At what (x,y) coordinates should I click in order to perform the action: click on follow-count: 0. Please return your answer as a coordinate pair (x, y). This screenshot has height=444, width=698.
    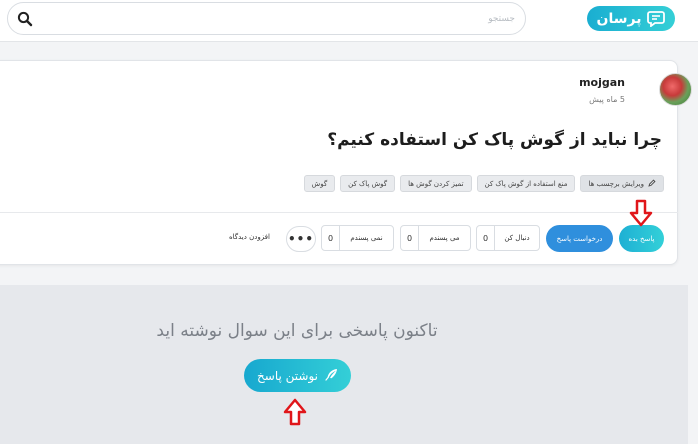
    Looking at the image, I should click on (486, 238).